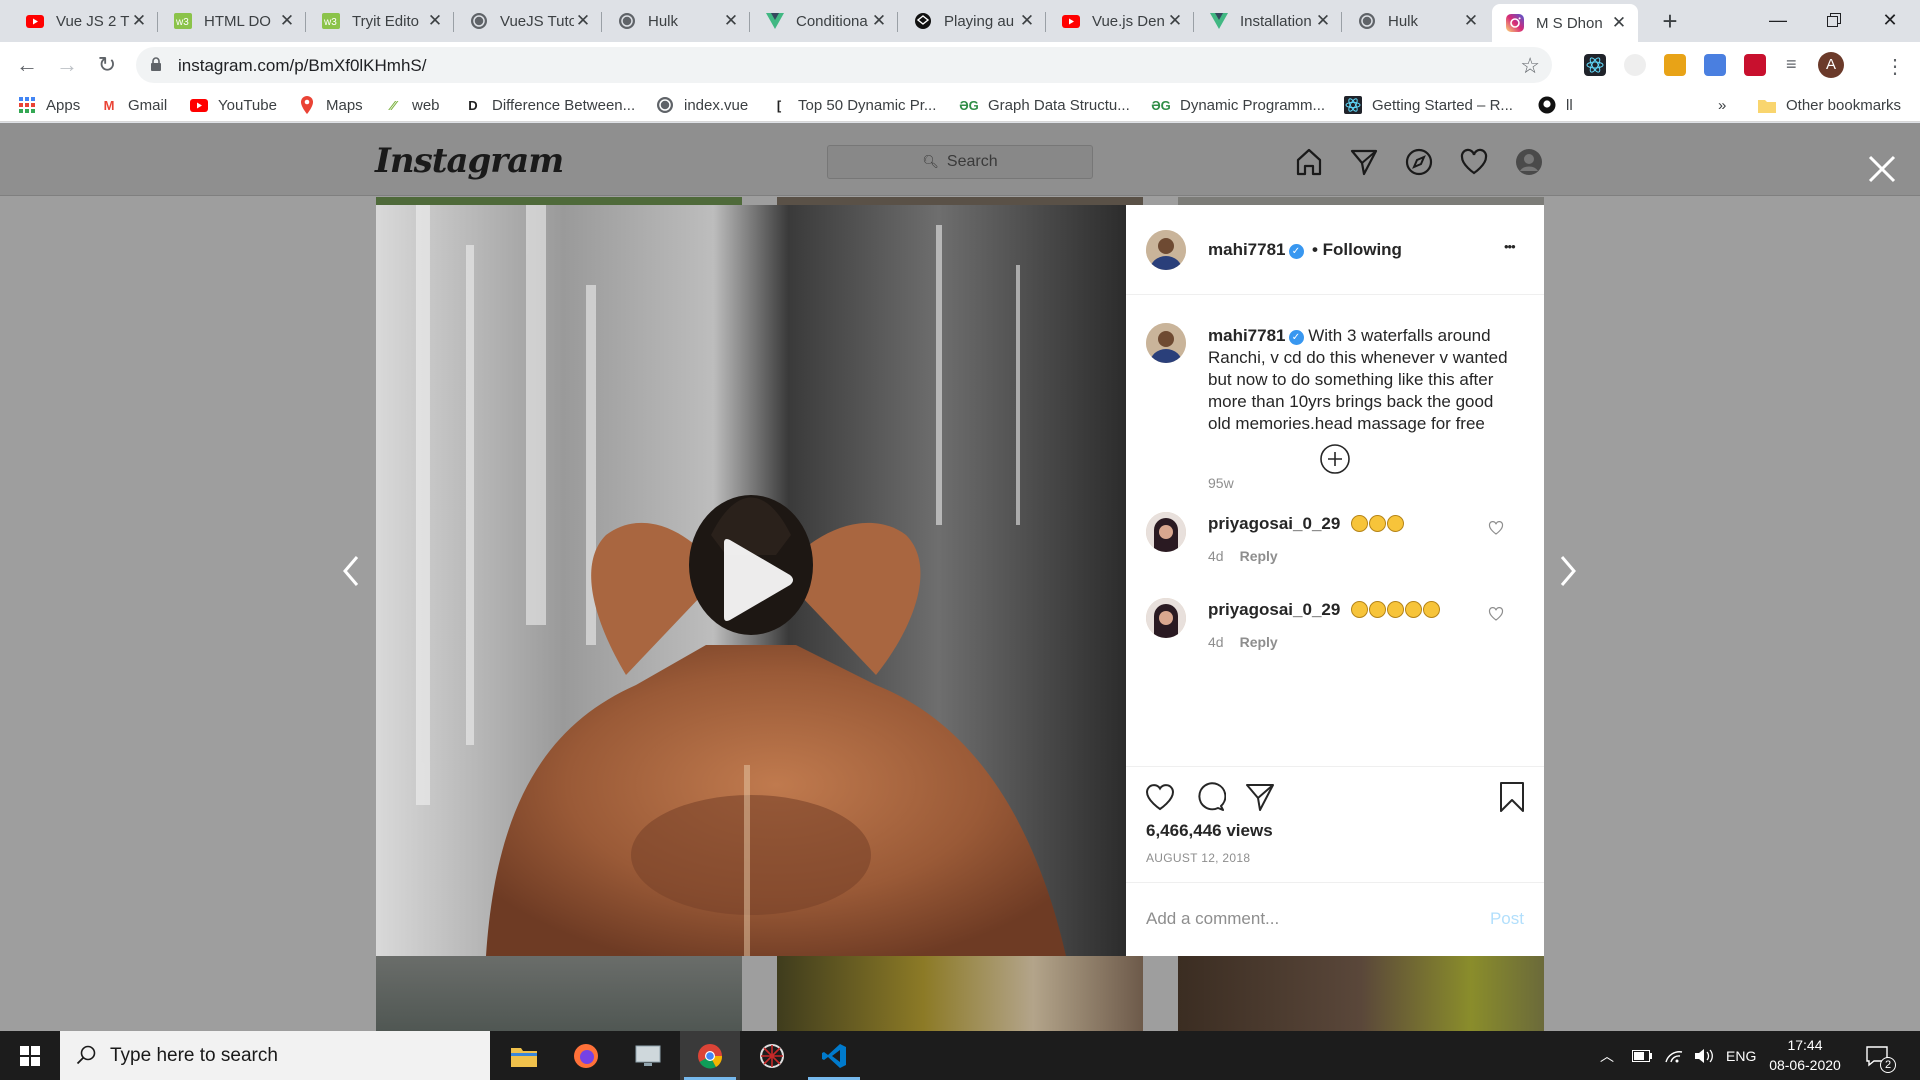  I want to click on volume-icon, so click(1704, 1055).